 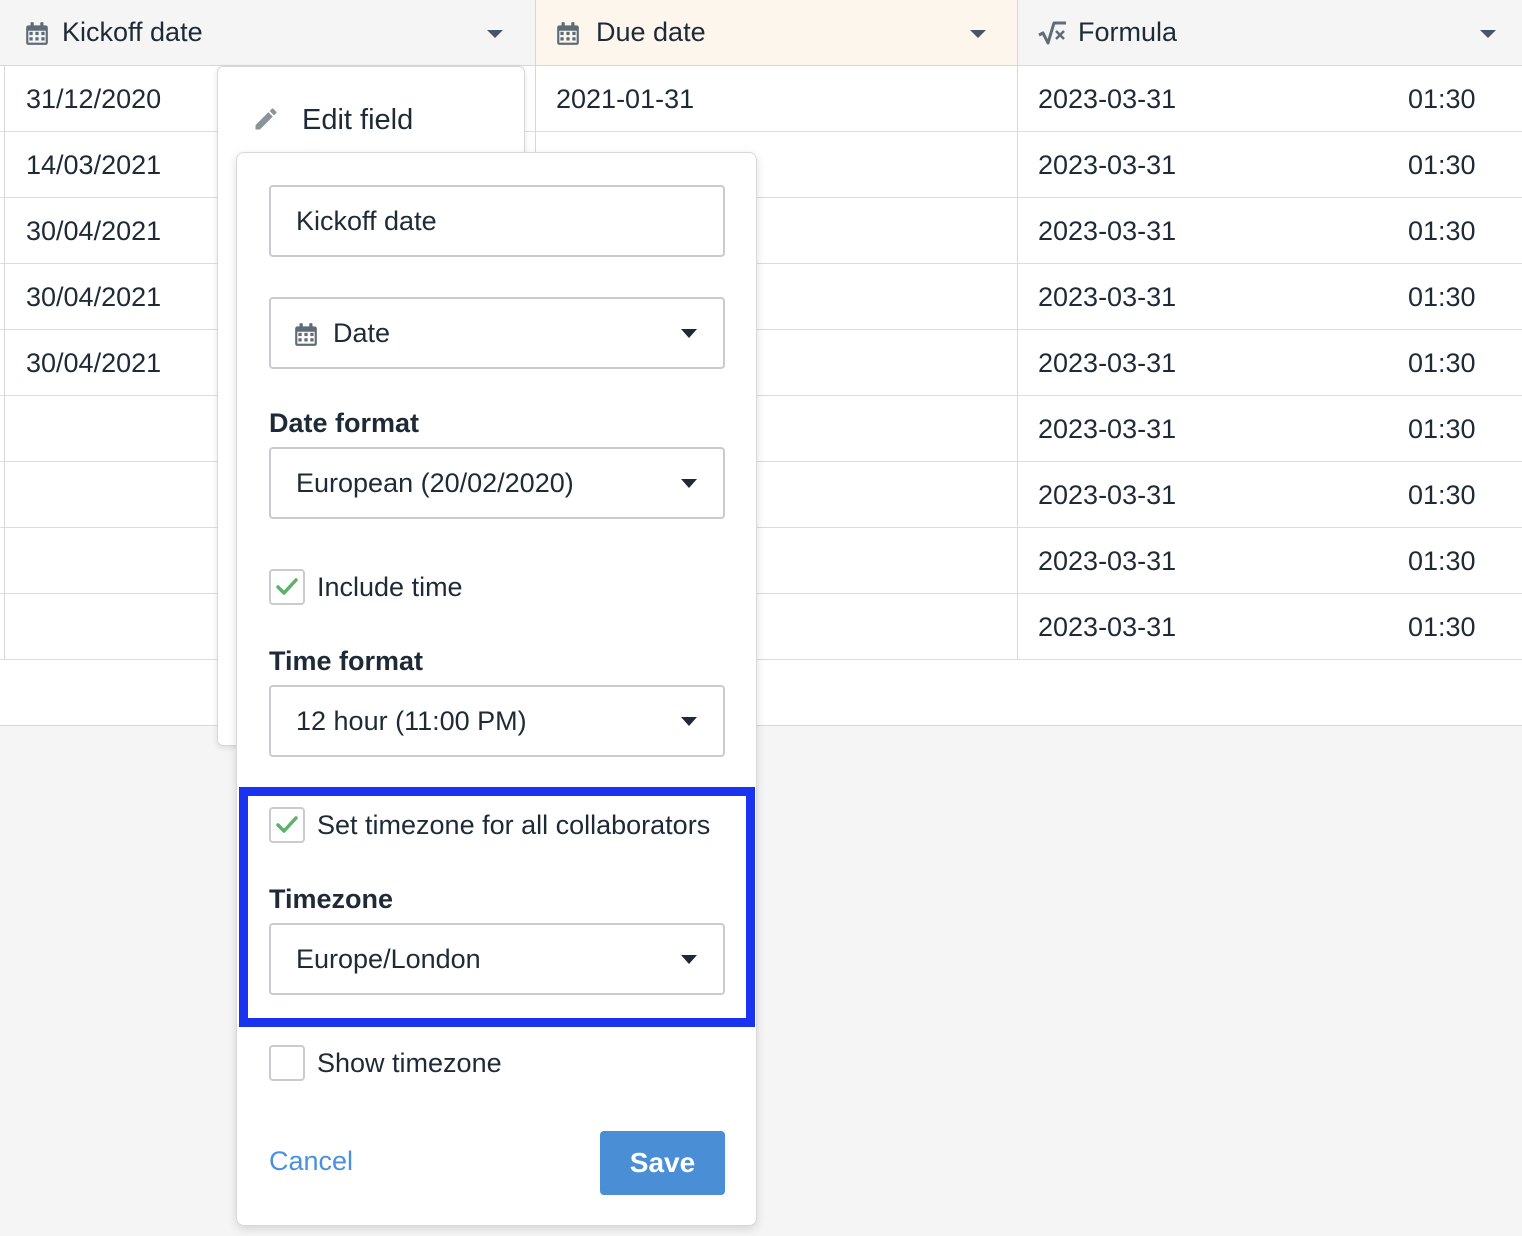 What do you see at coordinates (344, 423) in the screenshot?
I see `date-format-label: Date format` at bounding box center [344, 423].